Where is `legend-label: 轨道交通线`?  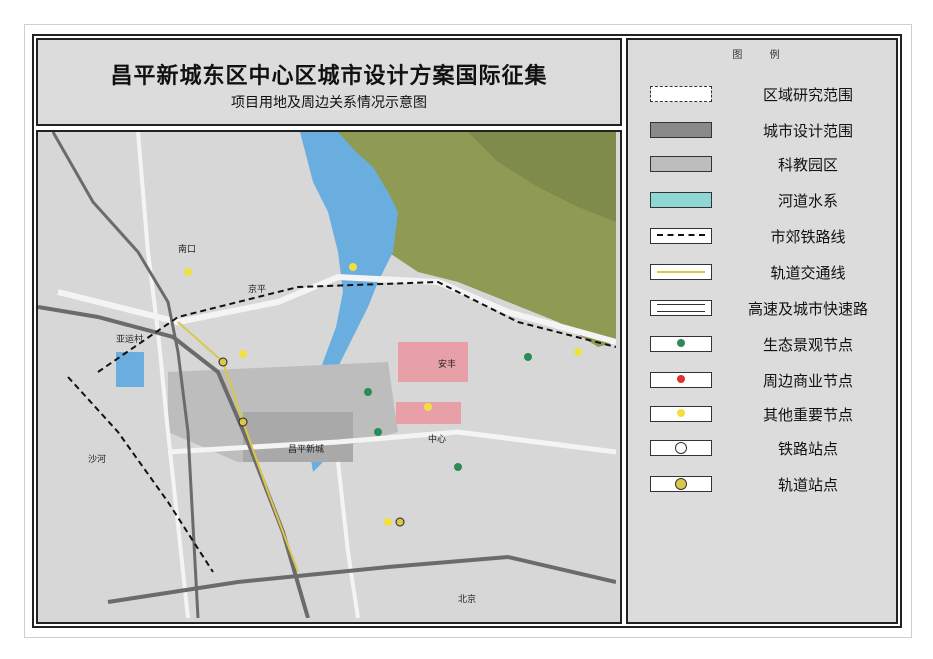 legend-label: 轨道交通线 is located at coordinates (808, 273).